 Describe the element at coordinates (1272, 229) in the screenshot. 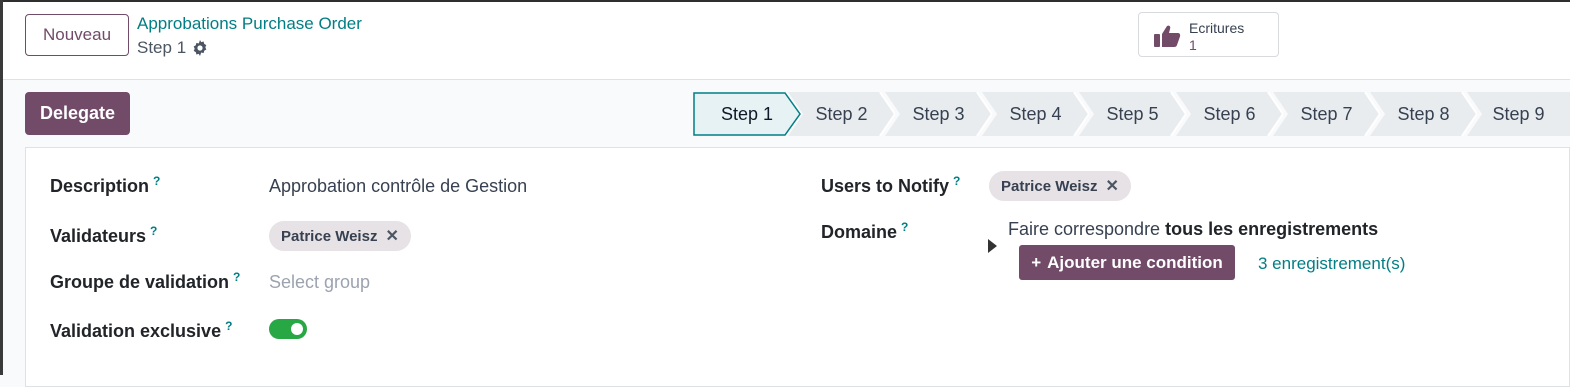

I see `domain-summary-bold: tous les enregistrements` at that location.